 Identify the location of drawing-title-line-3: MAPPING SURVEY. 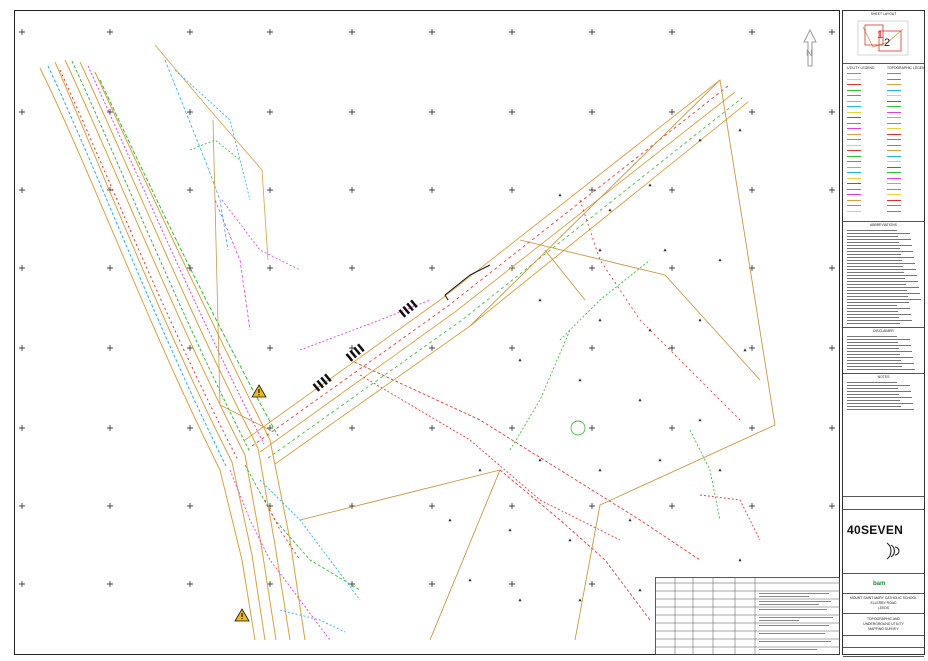
(883, 629).